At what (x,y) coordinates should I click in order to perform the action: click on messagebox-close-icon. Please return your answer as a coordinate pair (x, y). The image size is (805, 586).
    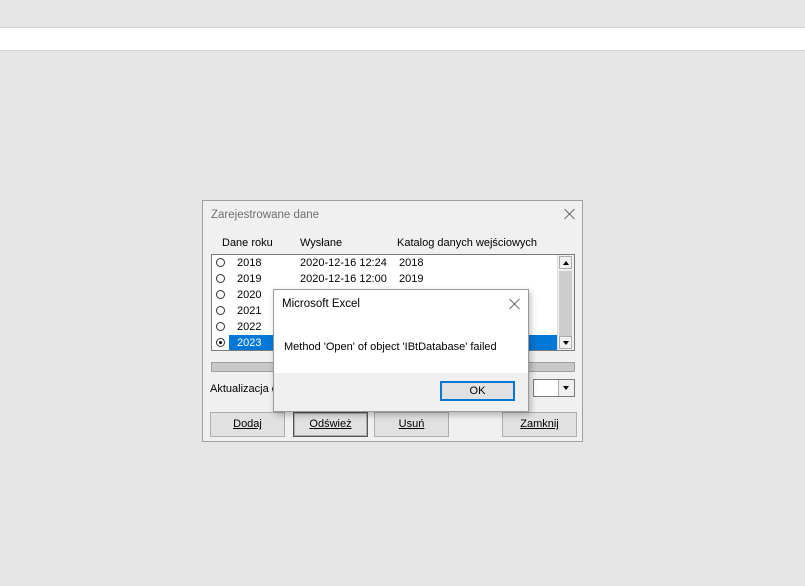
    Looking at the image, I should click on (515, 304).